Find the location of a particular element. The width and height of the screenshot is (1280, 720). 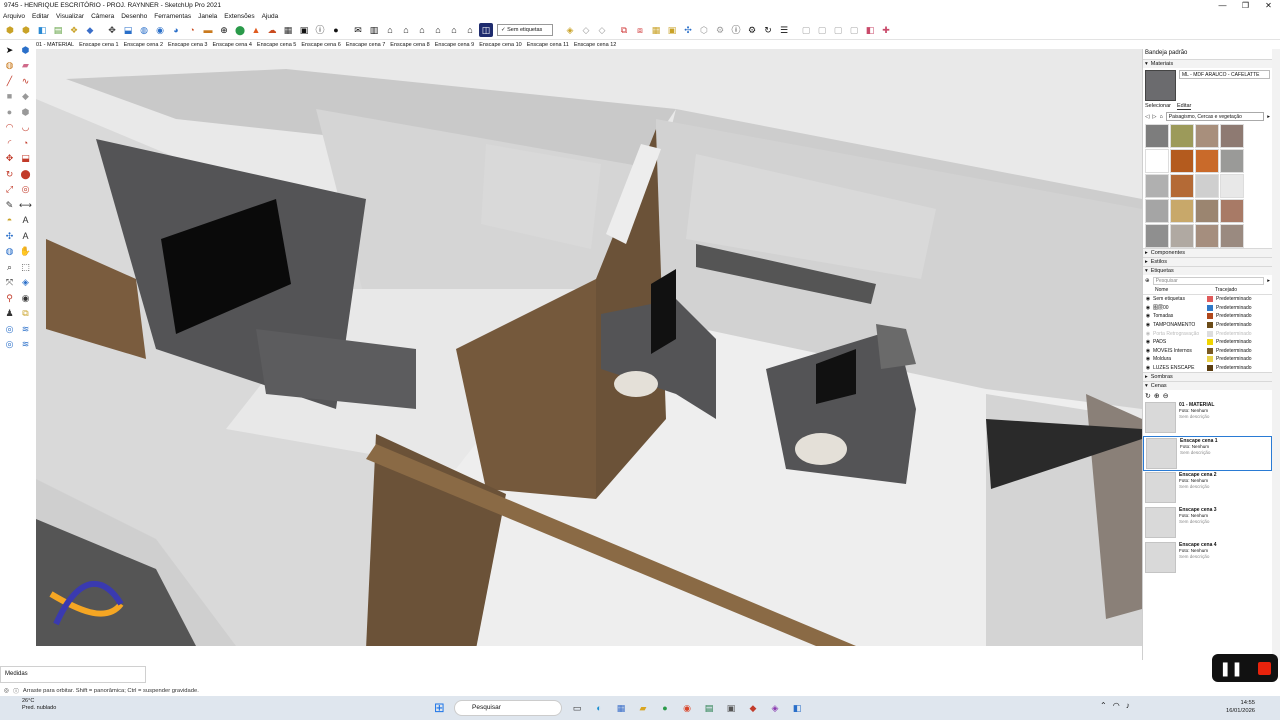

scene-item: 01 - MATERIAL Foto: Nenhum Sem descrição is located at coordinates (1207, 418).